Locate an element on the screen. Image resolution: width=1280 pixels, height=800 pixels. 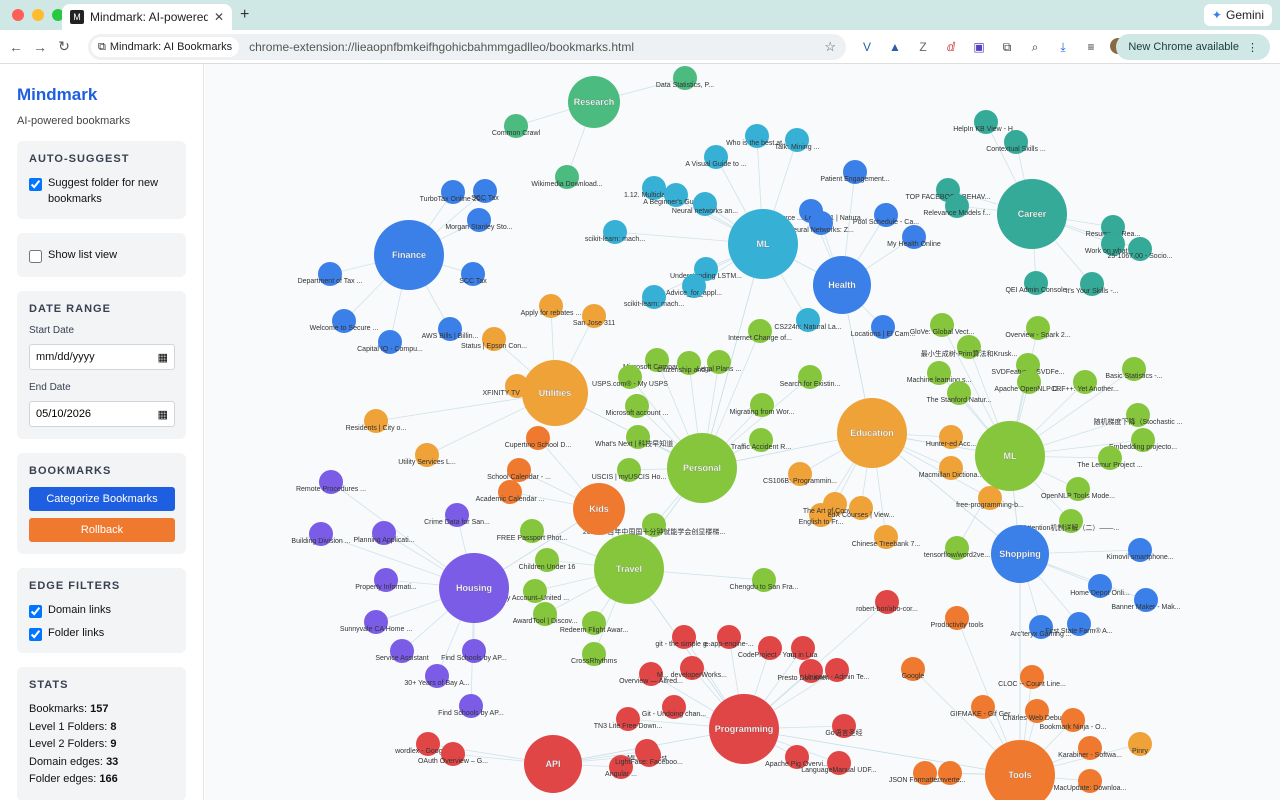
auto-suggest-option: Suggest folder for new bookmarks is located at coordinates (101, 191).